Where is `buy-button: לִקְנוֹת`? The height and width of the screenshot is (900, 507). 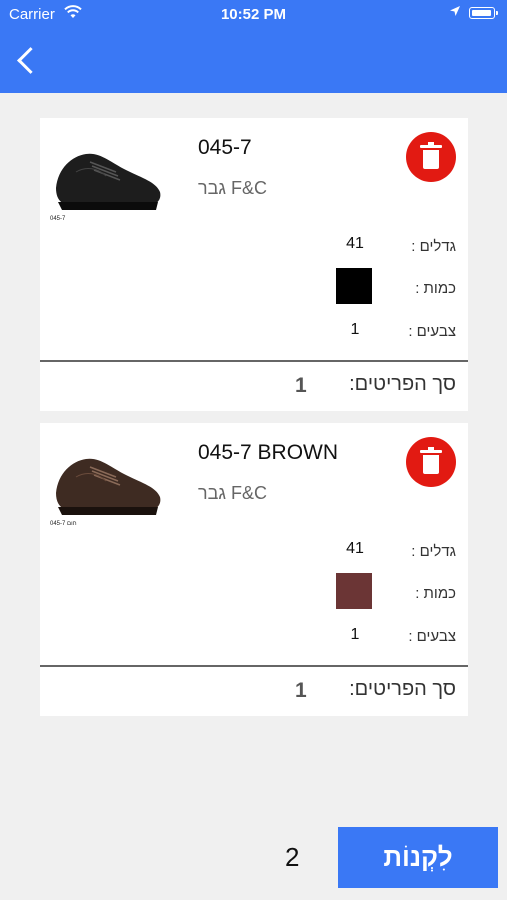 buy-button: לִקְנוֹת is located at coordinates (418, 857).